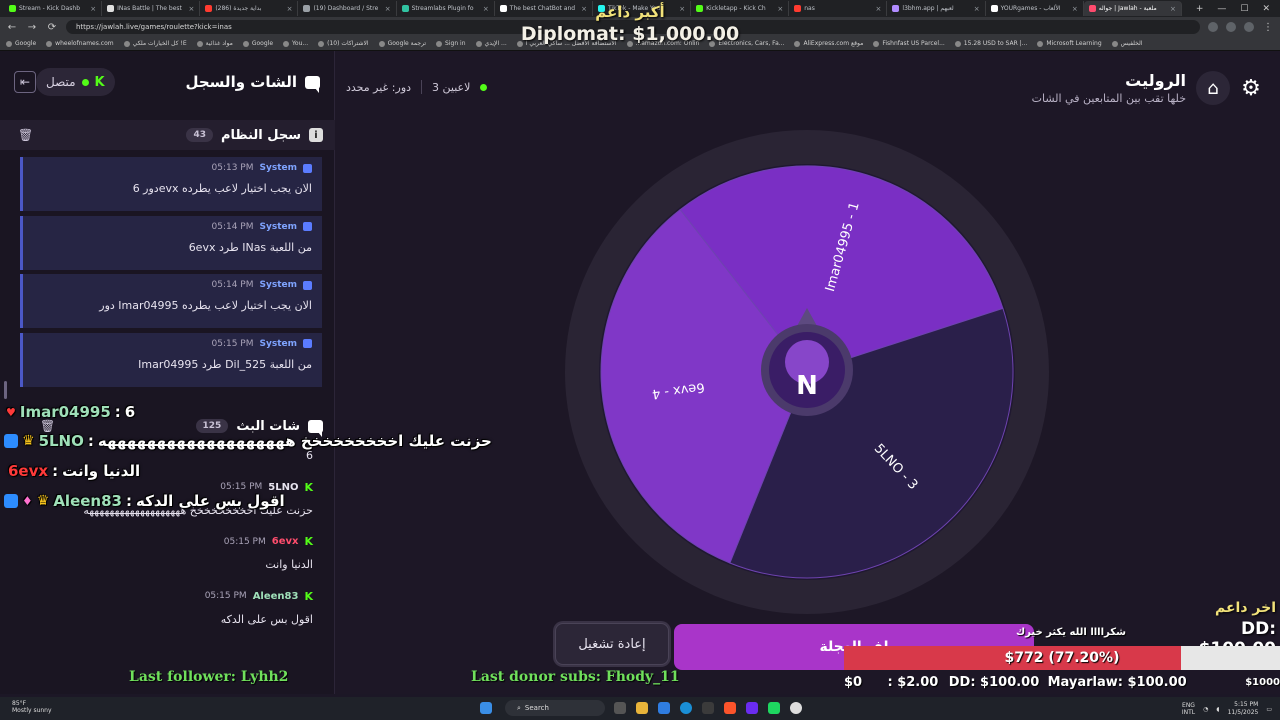 This screenshot has height=720, width=1280. What do you see at coordinates (12, 27) in the screenshot?
I see `back-icon: ←` at bounding box center [12, 27].